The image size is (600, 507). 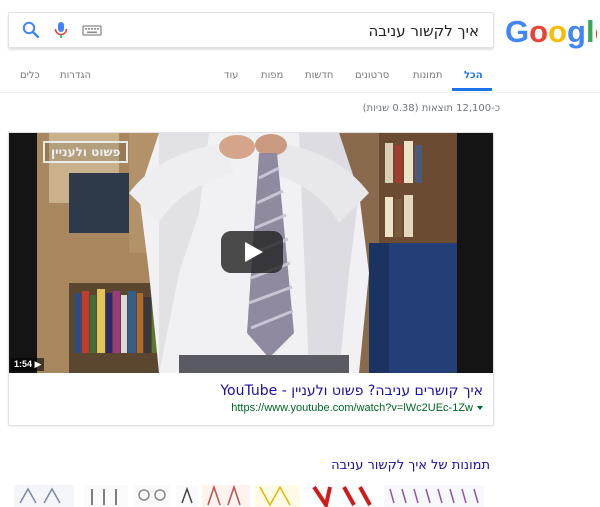 I want to click on play-icon, so click(x=252, y=252).